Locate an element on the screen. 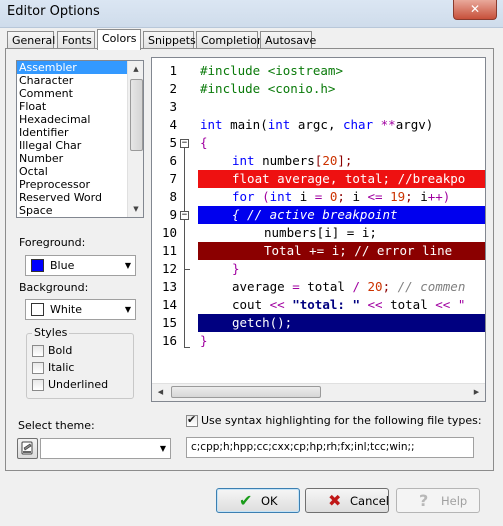  list-item: Number is located at coordinates (80, 158).